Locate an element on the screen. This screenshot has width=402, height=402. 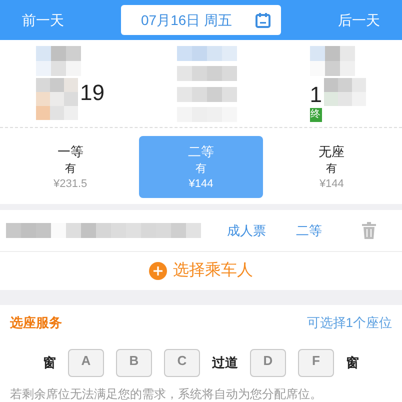
section-title: 选座服务 is located at coordinates (36, 323).